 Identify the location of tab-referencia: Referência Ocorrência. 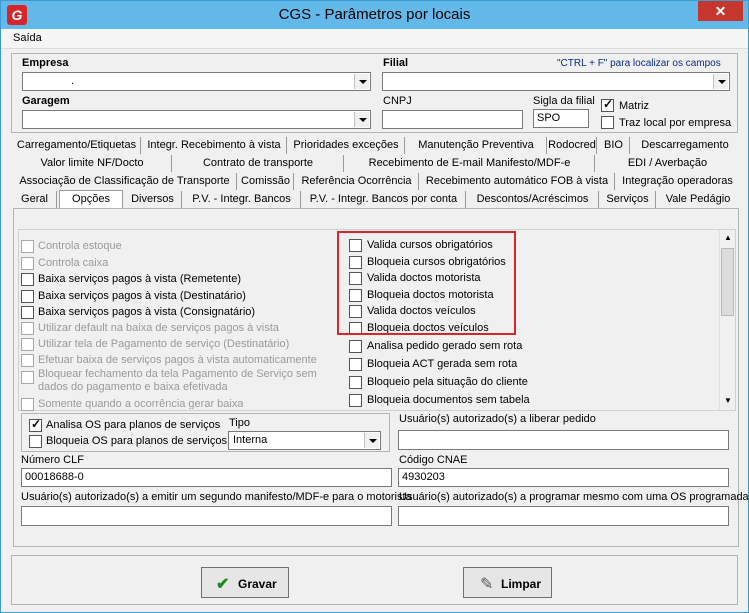
(357, 181).